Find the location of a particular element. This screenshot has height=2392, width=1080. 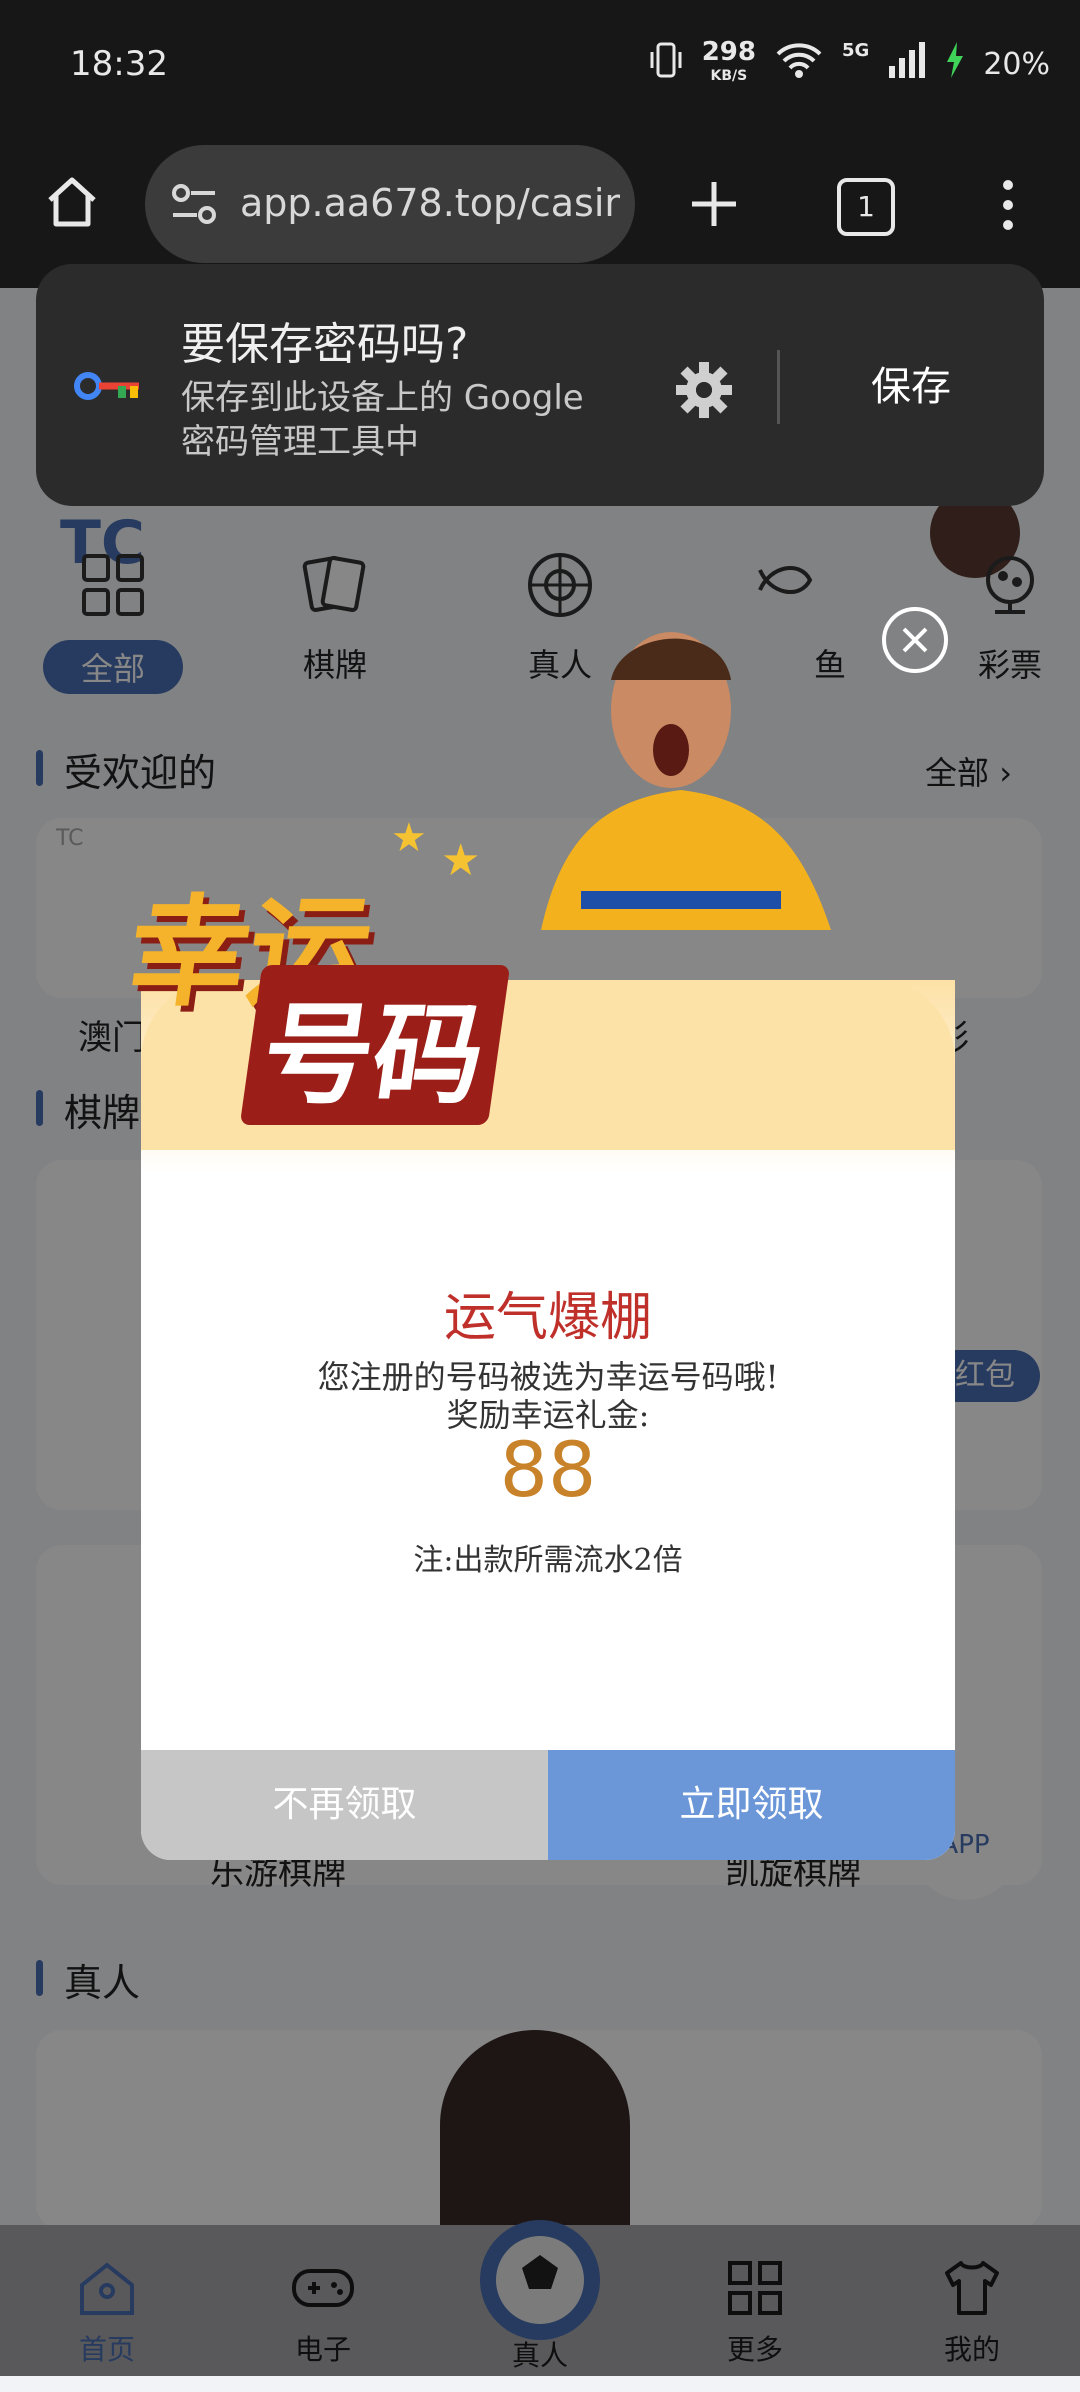

vibrate-icon is located at coordinates (666, 64).